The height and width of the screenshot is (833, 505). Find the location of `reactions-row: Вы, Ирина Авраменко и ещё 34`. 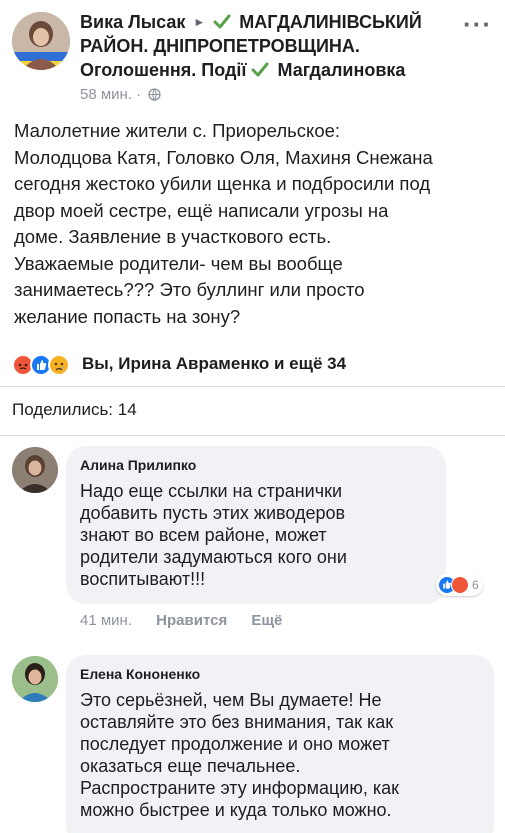

reactions-row: Вы, Ирина Авраменко и ещё 34 is located at coordinates (252, 364).